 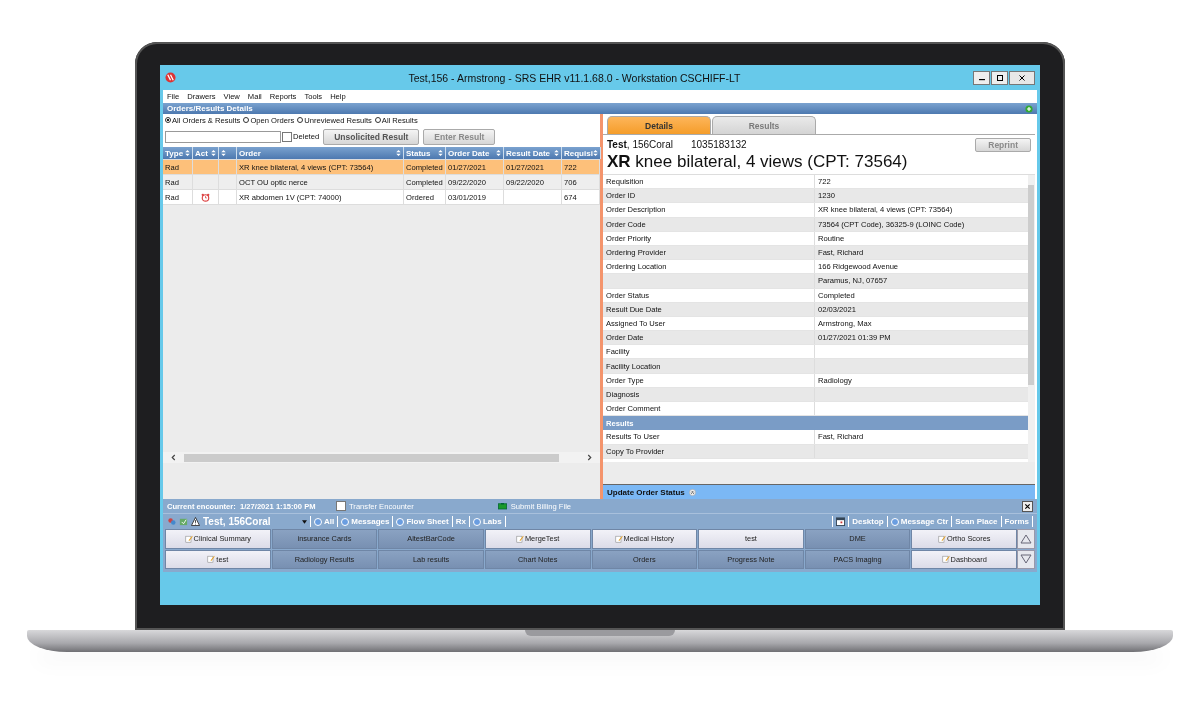 What do you see at coordinates (764, 125) in the screenshot?
I see `tab: Results` at bounding box center [764, 125].